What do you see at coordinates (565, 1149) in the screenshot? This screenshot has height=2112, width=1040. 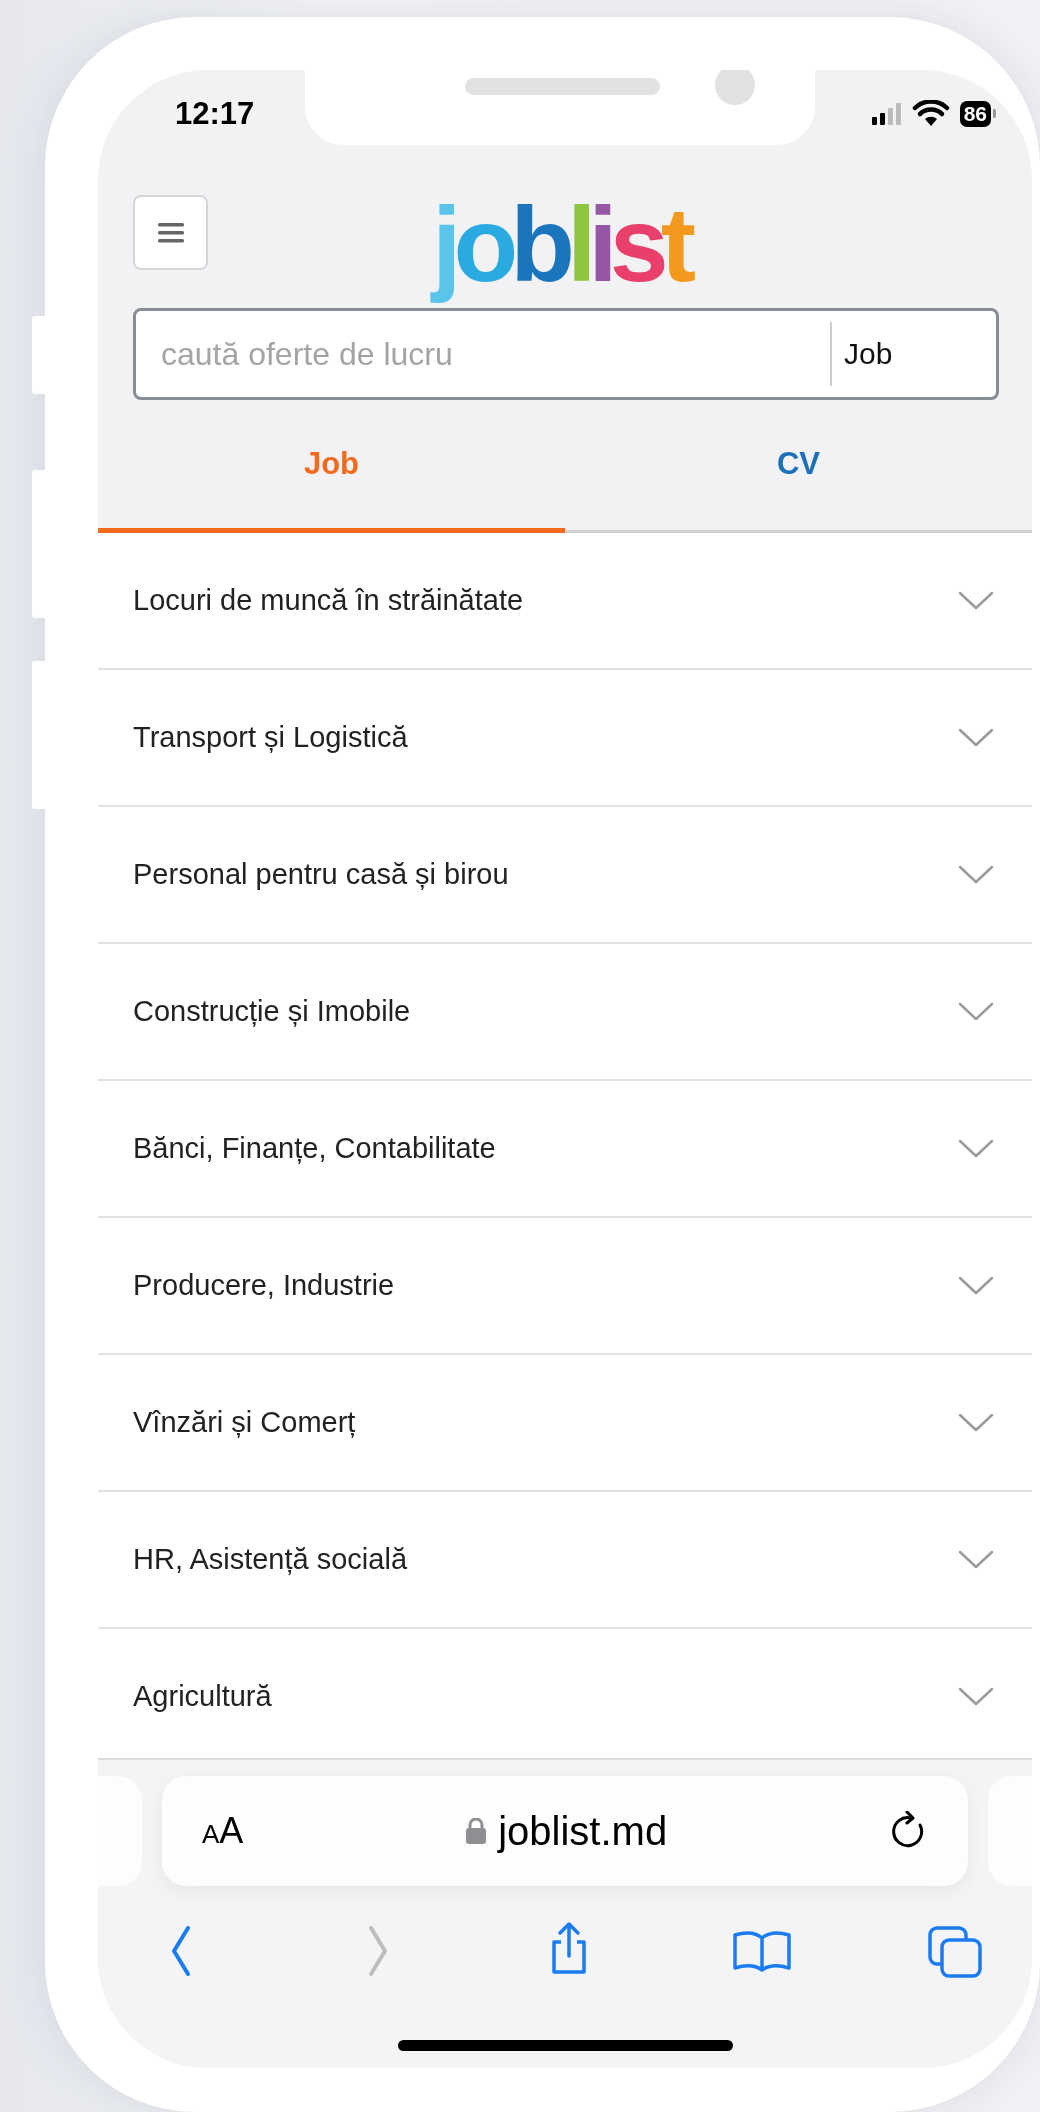 I see `category-row: Bănci, Finanțe, Contabilitate` at bounding box center [565, 1149].